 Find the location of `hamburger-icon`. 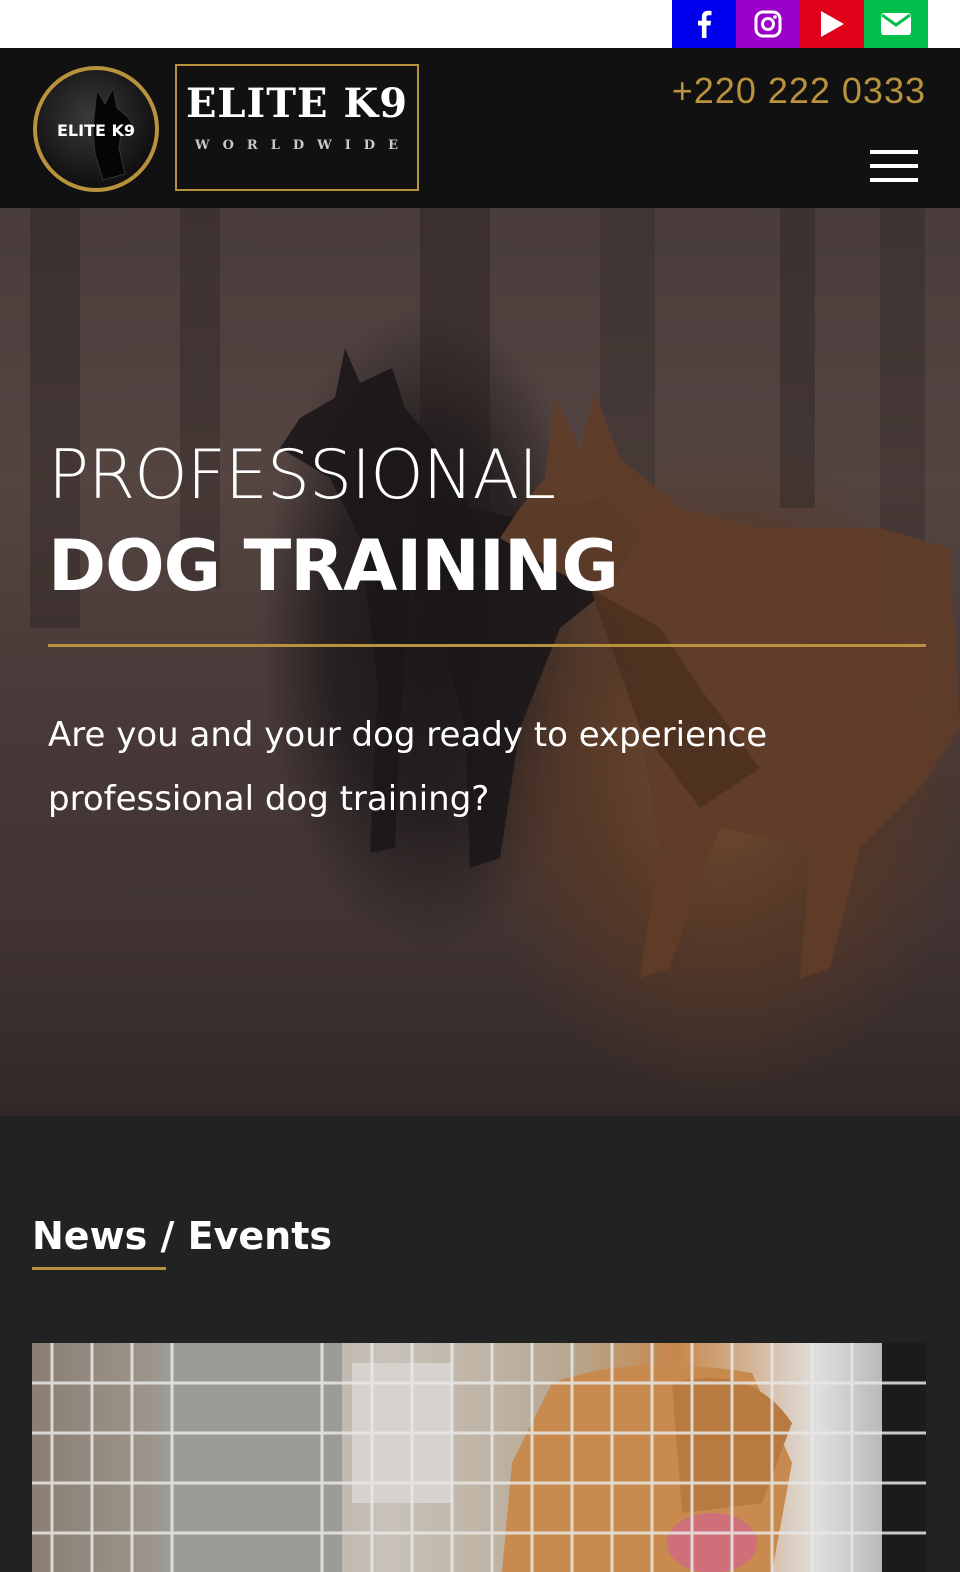

hamburger-icon is located at coordinates (894, 166).